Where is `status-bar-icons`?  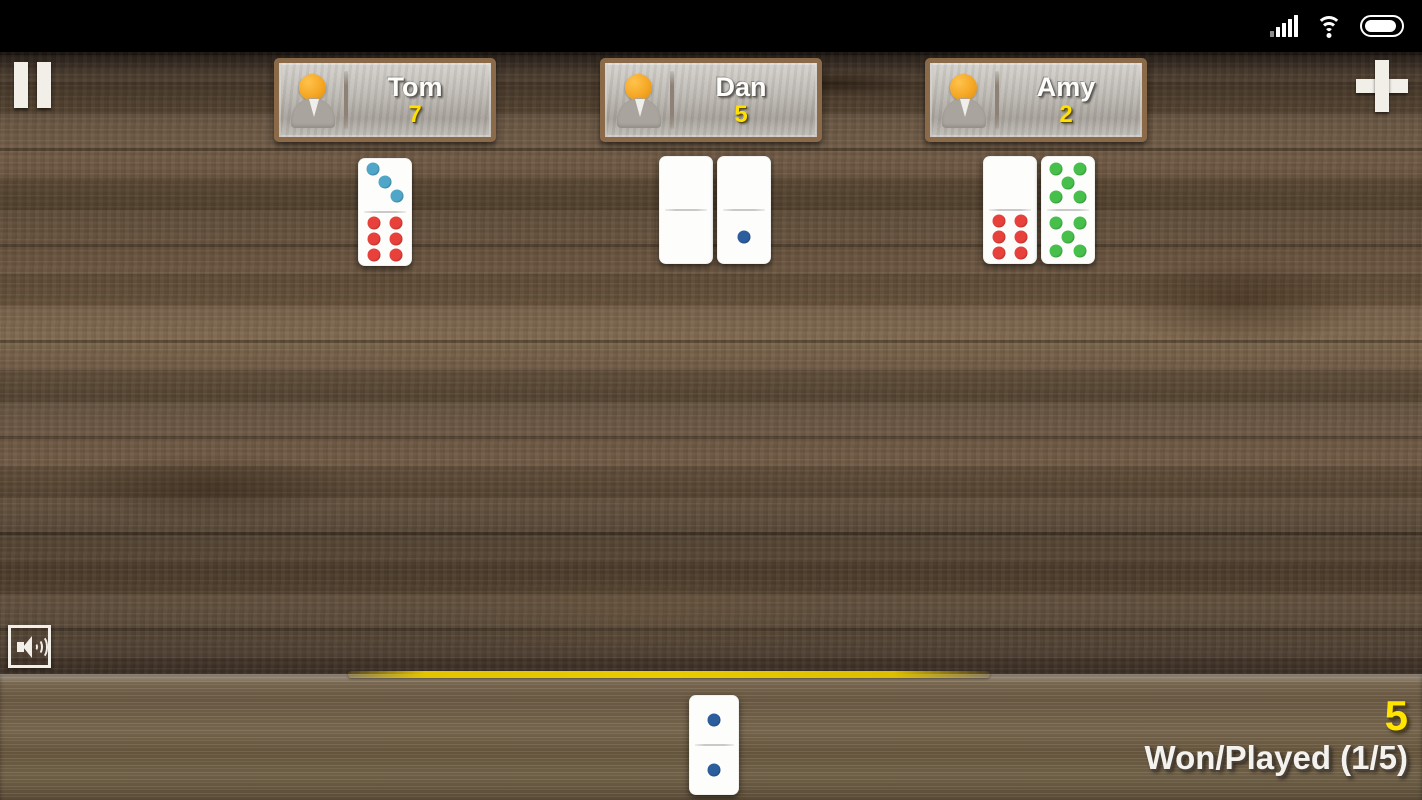
status-bar-icons is located at coordinates (1337, 26).